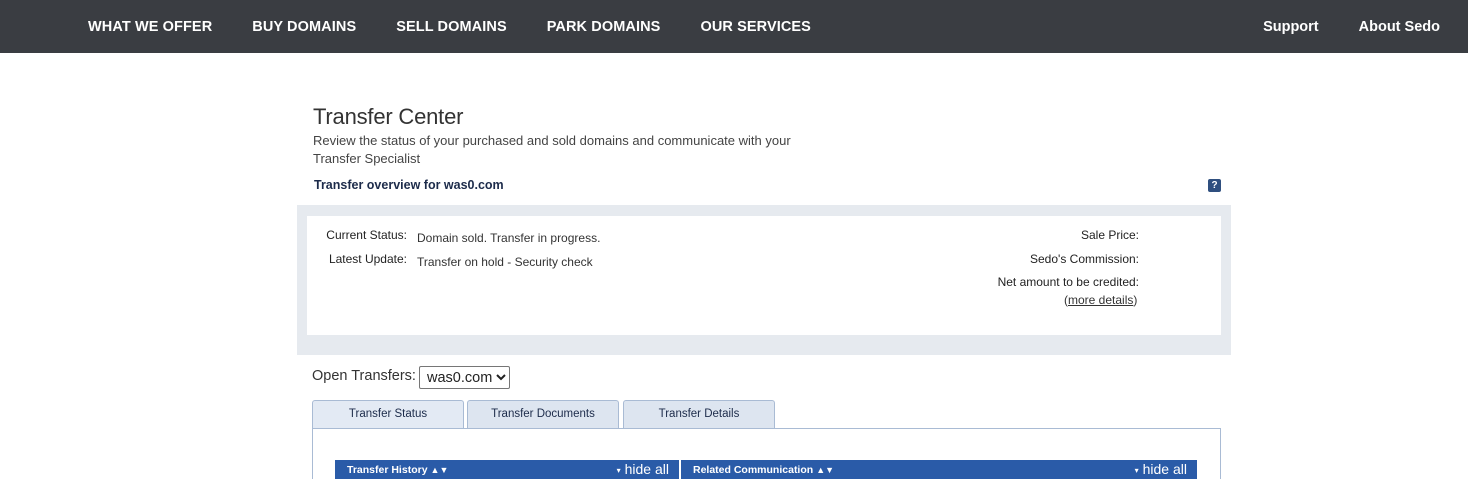  I want to click on page-title: Transfer Center, so click(388, 116).